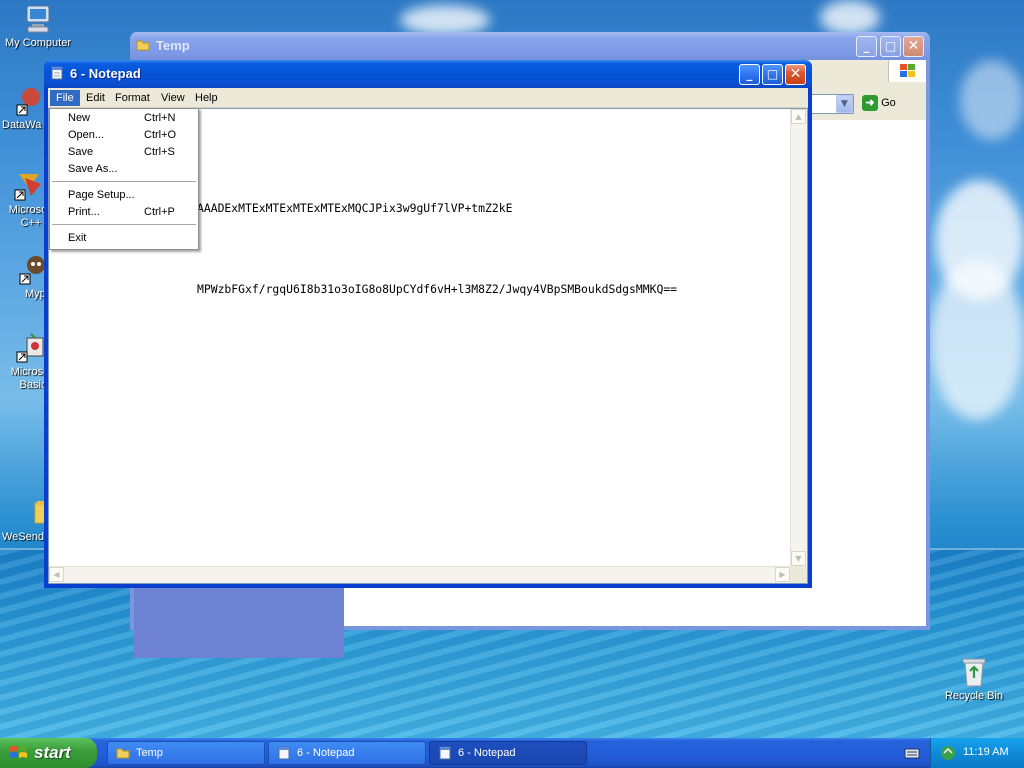  Describe the element at coordinates (160, 118) in the screenshot. I see `menu-item-shortcut: Ctrl+N` at that location.